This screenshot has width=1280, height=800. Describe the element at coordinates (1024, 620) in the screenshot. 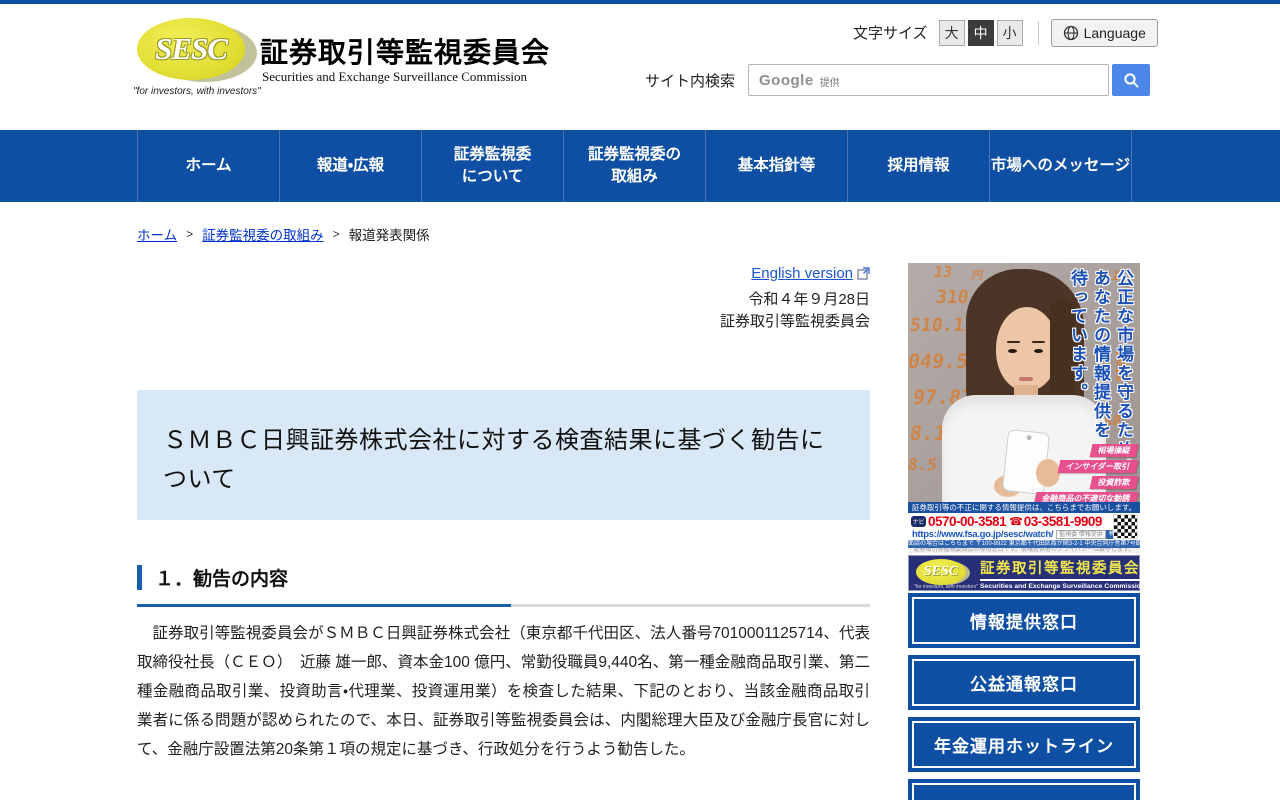

I see `sidebar-button-information-desk: 情報提供窓口` at that location.